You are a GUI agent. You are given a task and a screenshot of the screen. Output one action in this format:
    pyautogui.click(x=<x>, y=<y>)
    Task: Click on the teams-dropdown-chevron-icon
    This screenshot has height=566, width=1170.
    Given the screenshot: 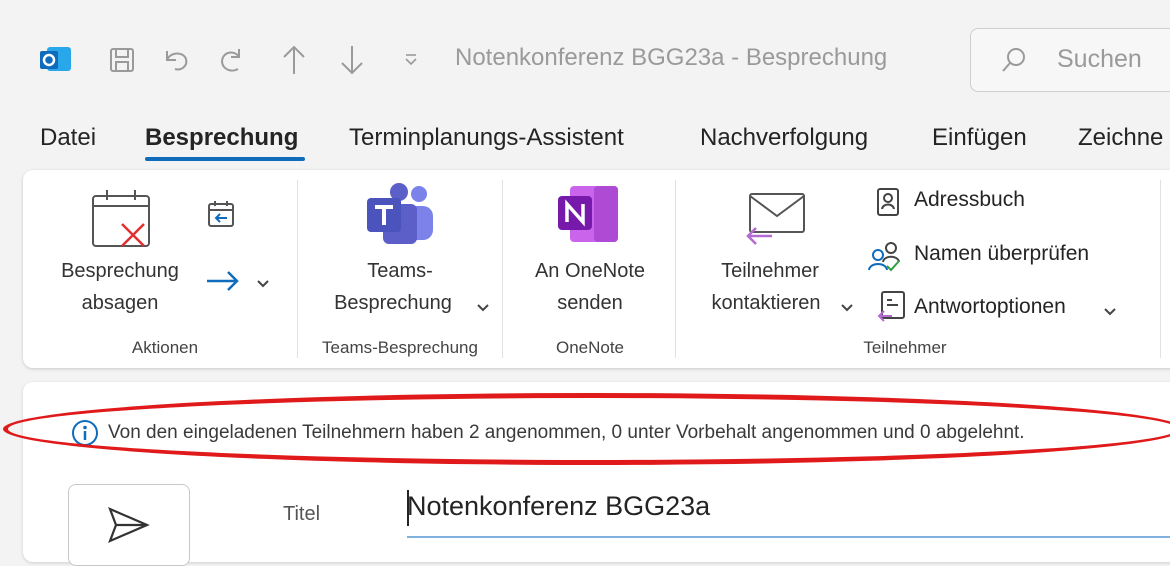 What is the action you would take?
    pyautogui.click(x=483, y=308)
    